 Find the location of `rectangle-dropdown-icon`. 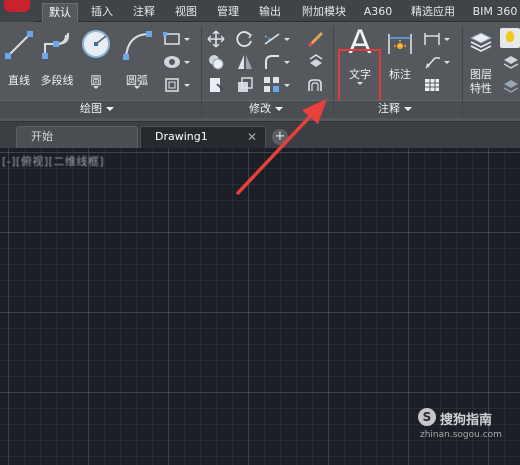

rectangle-dropdown-icon is located at coordinates (187, 39).